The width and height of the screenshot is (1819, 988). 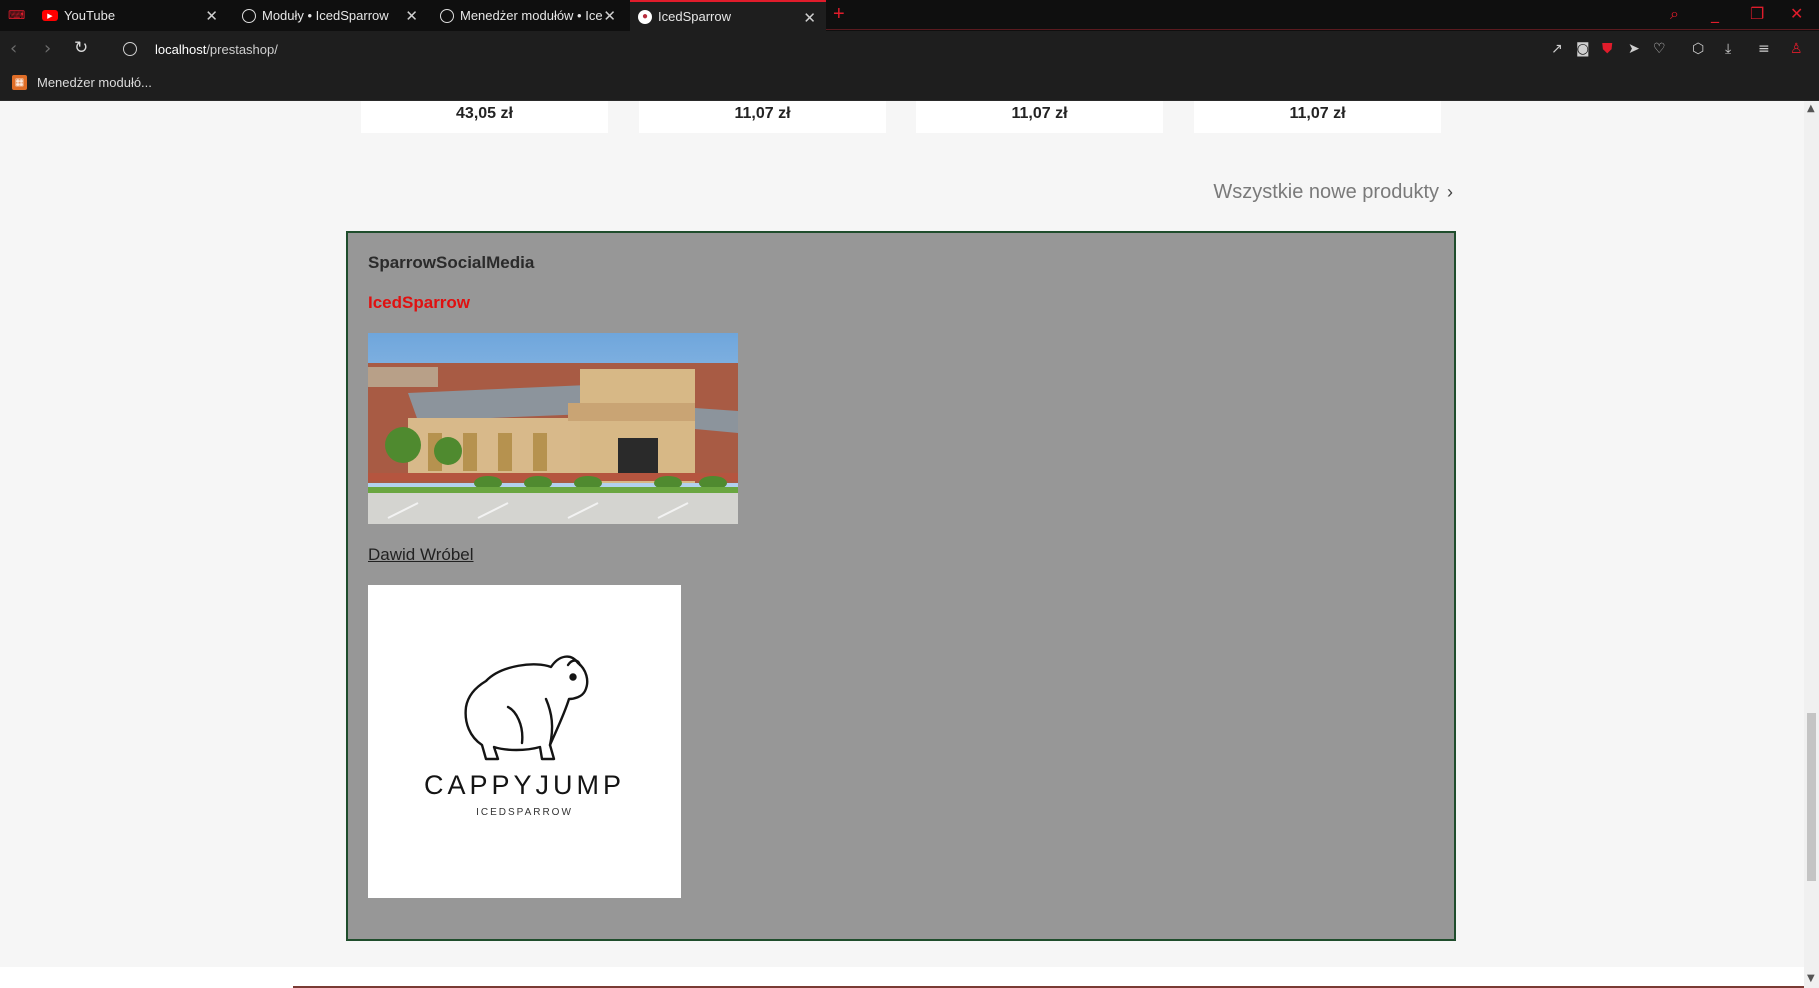 I want to click on brand-name: IcedSparrow, so click(x=419, y=302).